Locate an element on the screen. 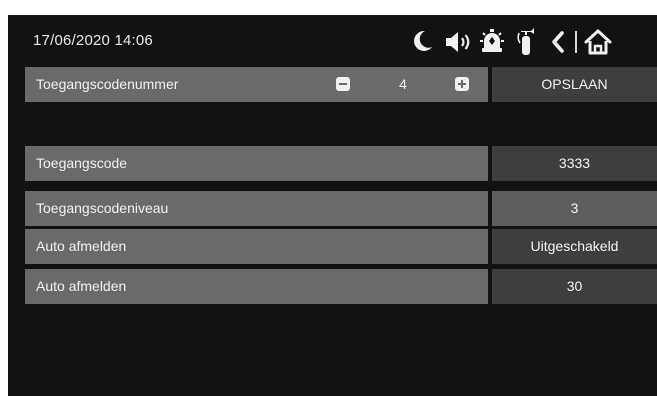  increment-button is located at coordinates (462, 84).